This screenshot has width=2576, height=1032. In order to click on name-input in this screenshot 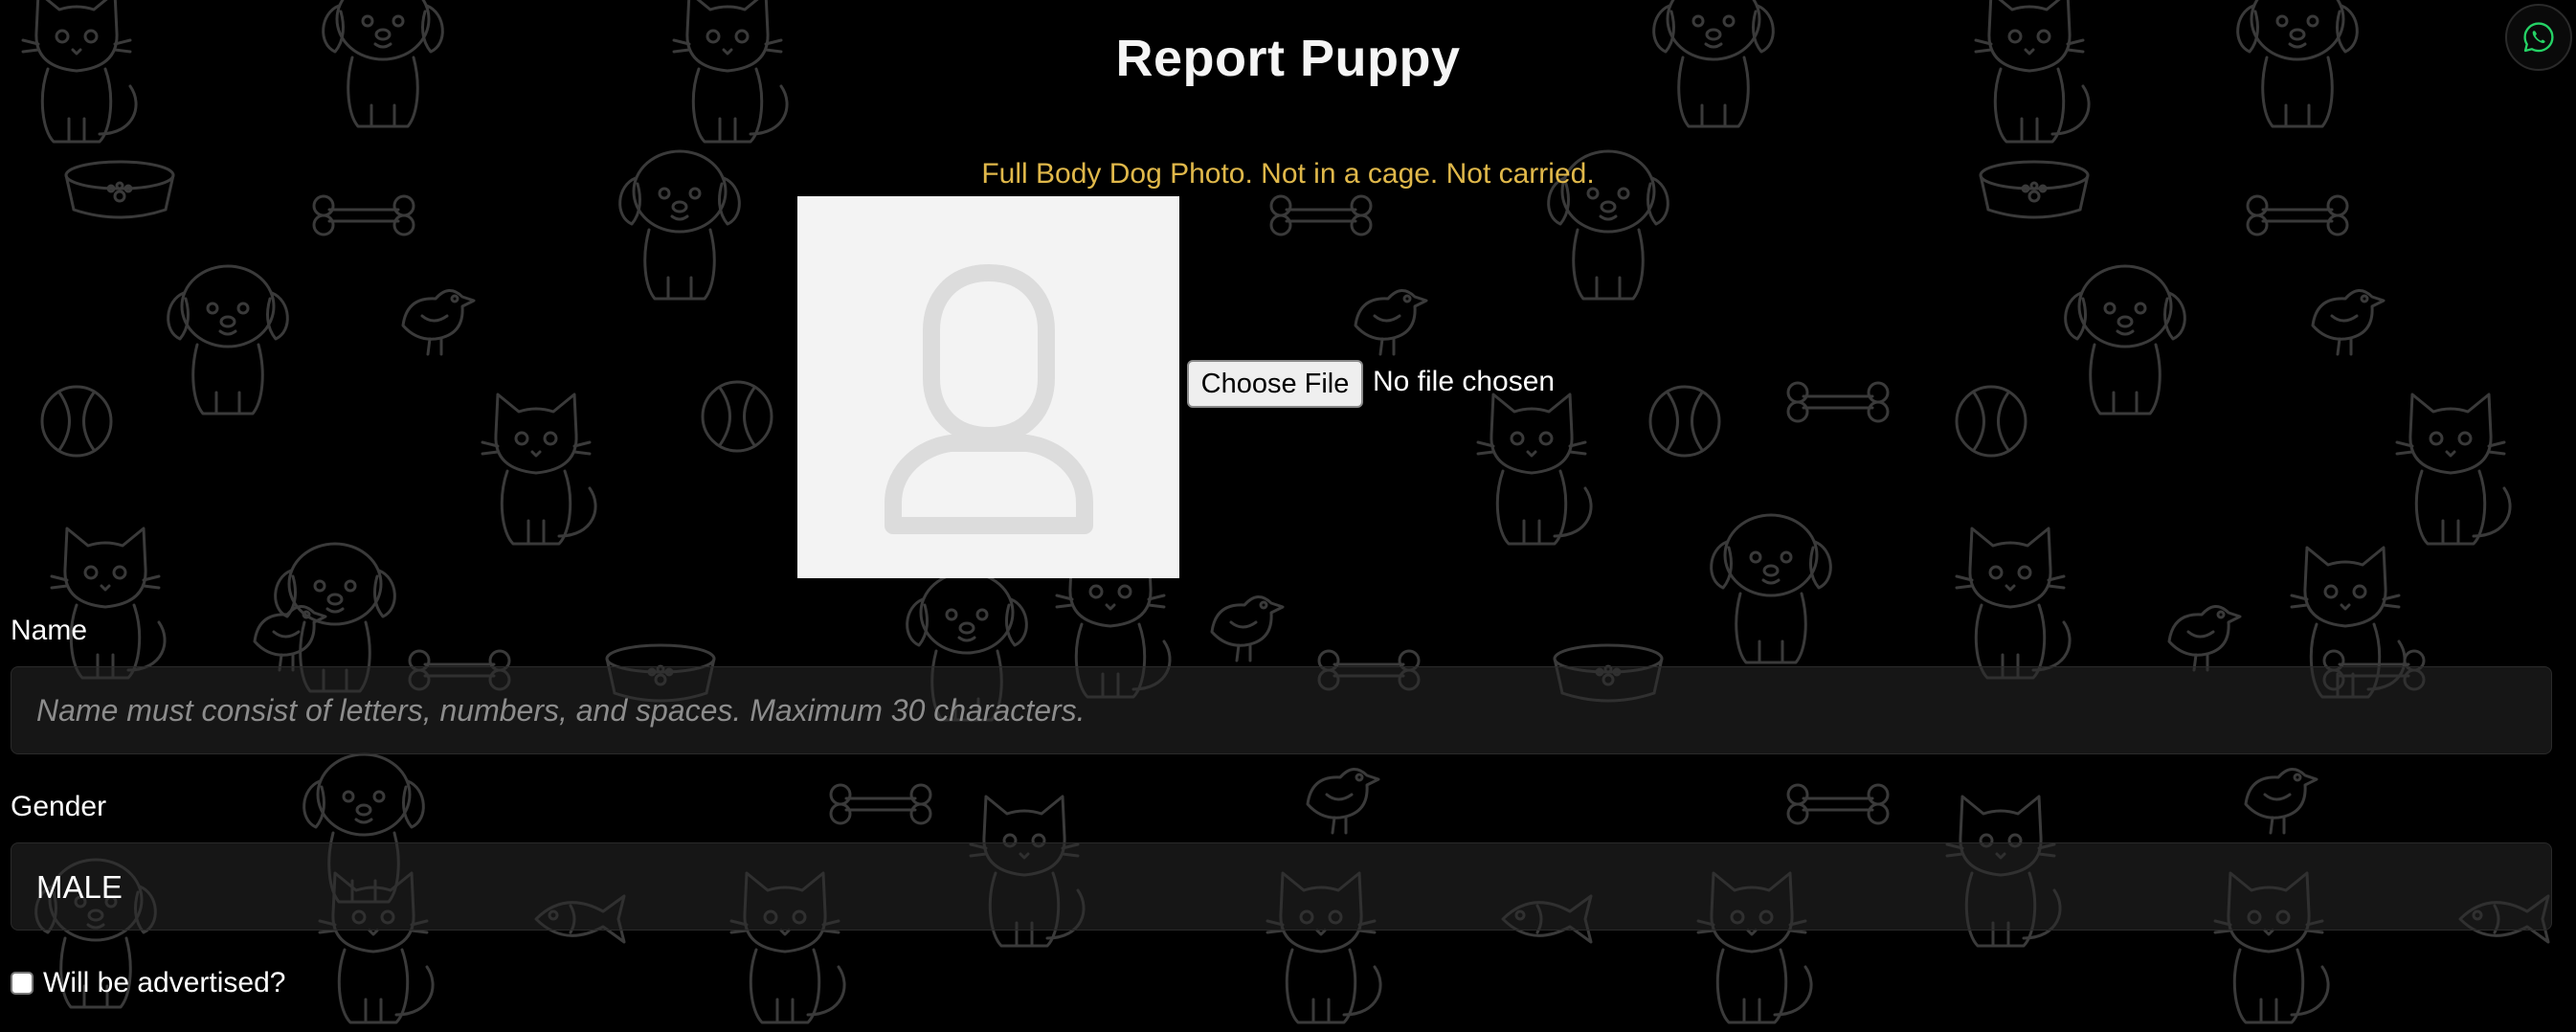, I will do `click(1281, 710)`.